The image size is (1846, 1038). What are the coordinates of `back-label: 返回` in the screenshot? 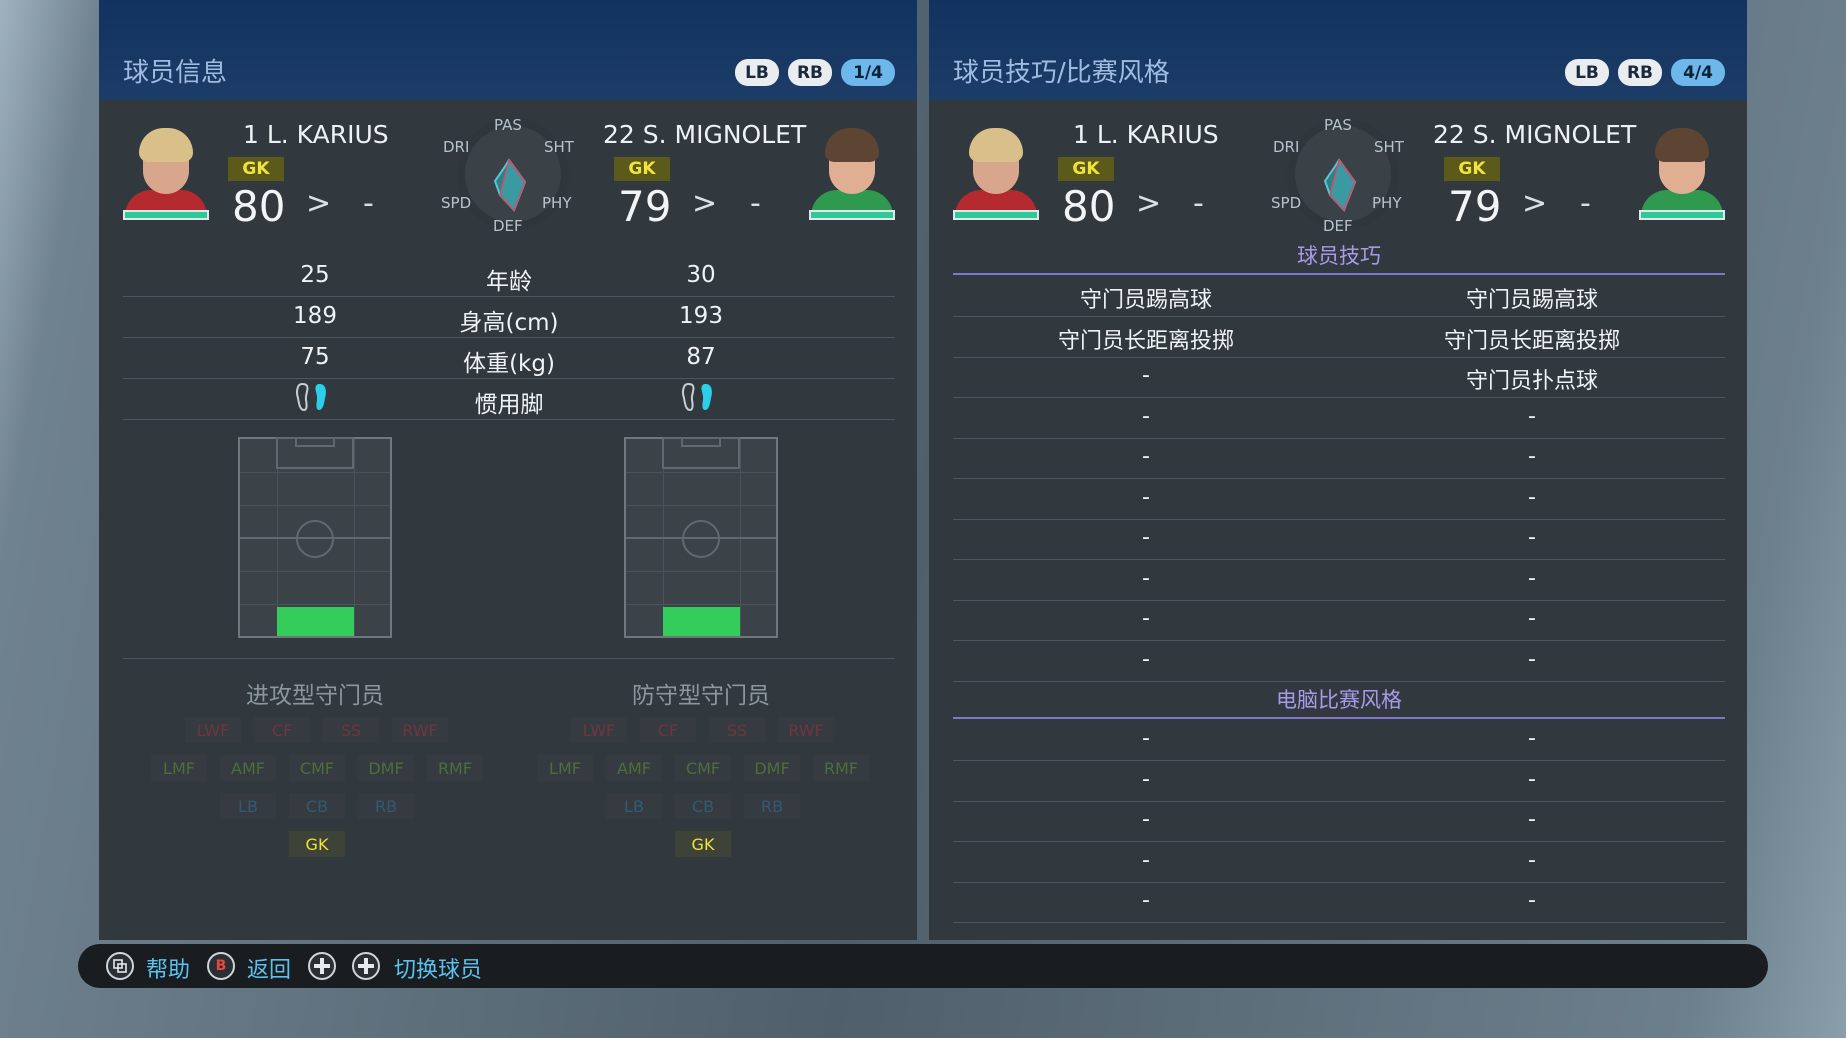 It's located at (269, 968).